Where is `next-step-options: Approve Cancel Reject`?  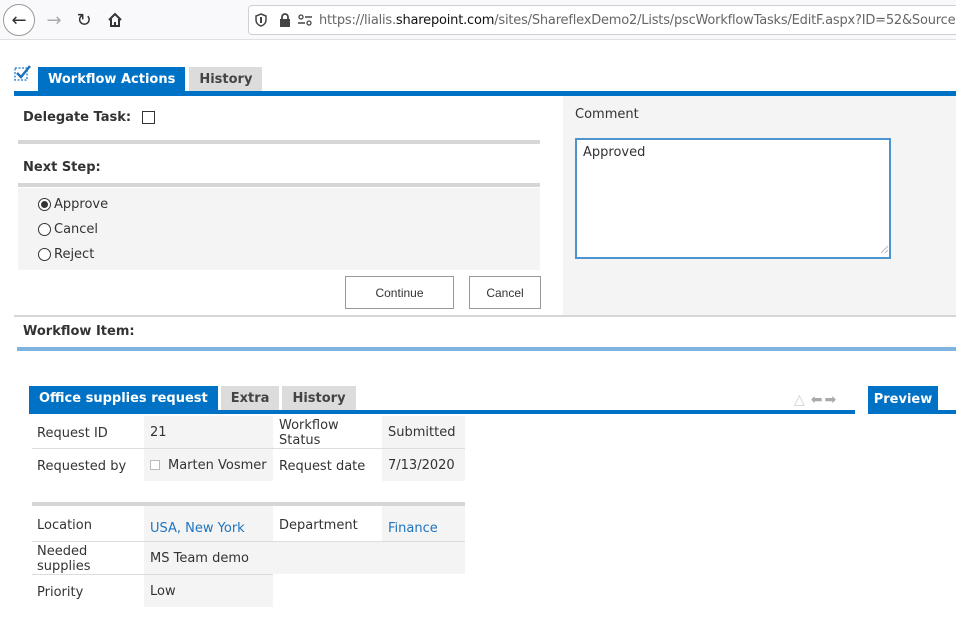
next-step-options: Approve Cancel Reject is located at coordinates (279, 229).